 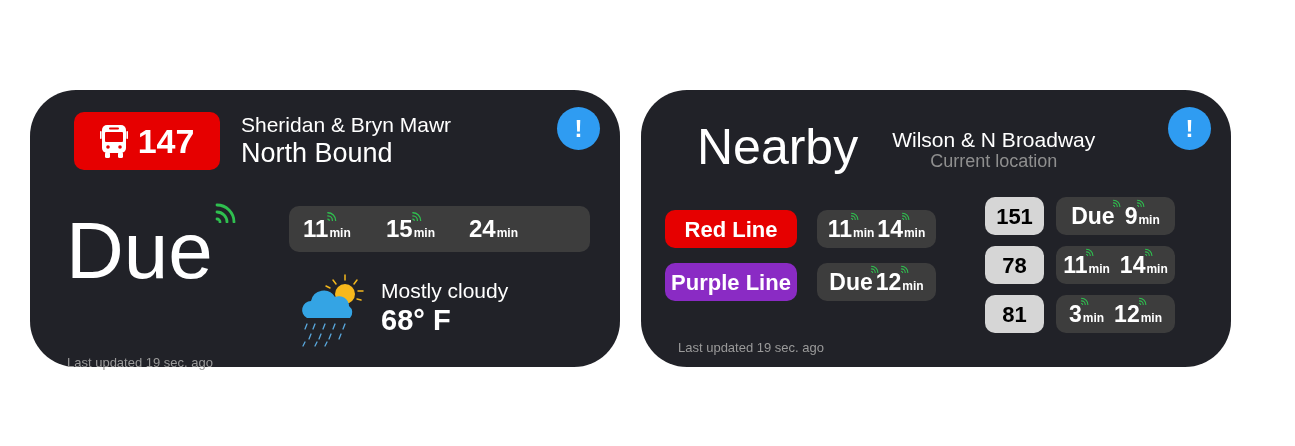 I want to click on arrival-time: 3min, so click(x=1086, y=314).